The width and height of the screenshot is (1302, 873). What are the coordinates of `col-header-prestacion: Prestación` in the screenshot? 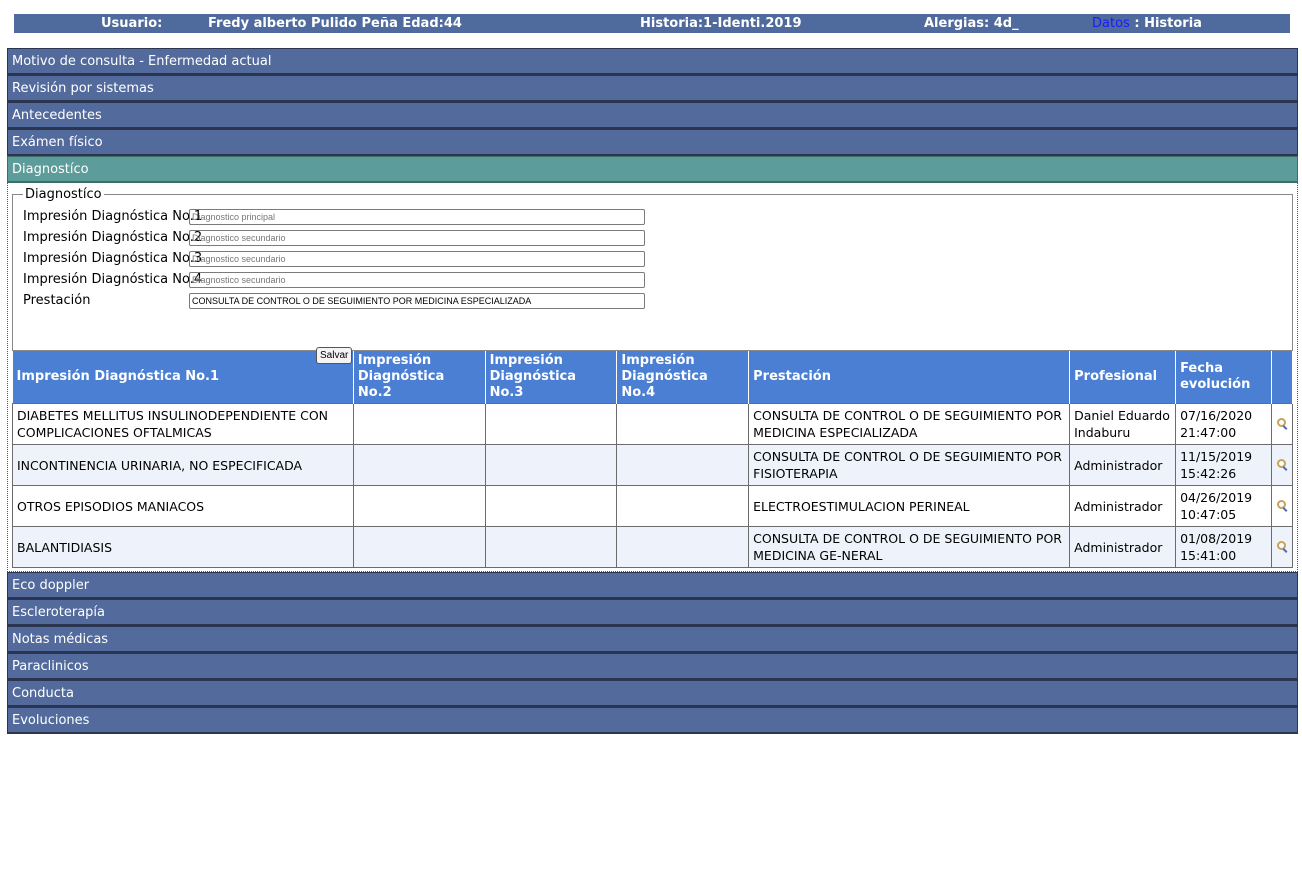 It's located at (909, 377).